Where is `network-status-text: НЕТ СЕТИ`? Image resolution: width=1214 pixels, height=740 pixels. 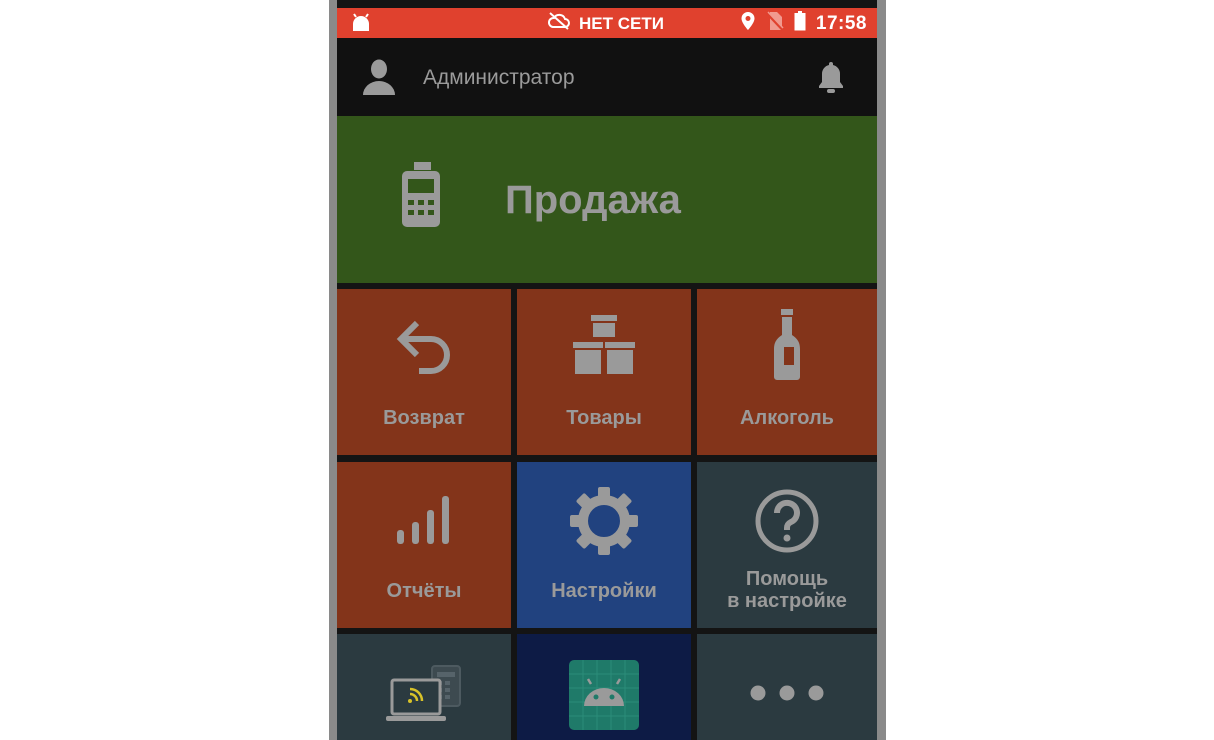
network-status-text: НЕТ СЕТИ is located at coordinates (621, 23).